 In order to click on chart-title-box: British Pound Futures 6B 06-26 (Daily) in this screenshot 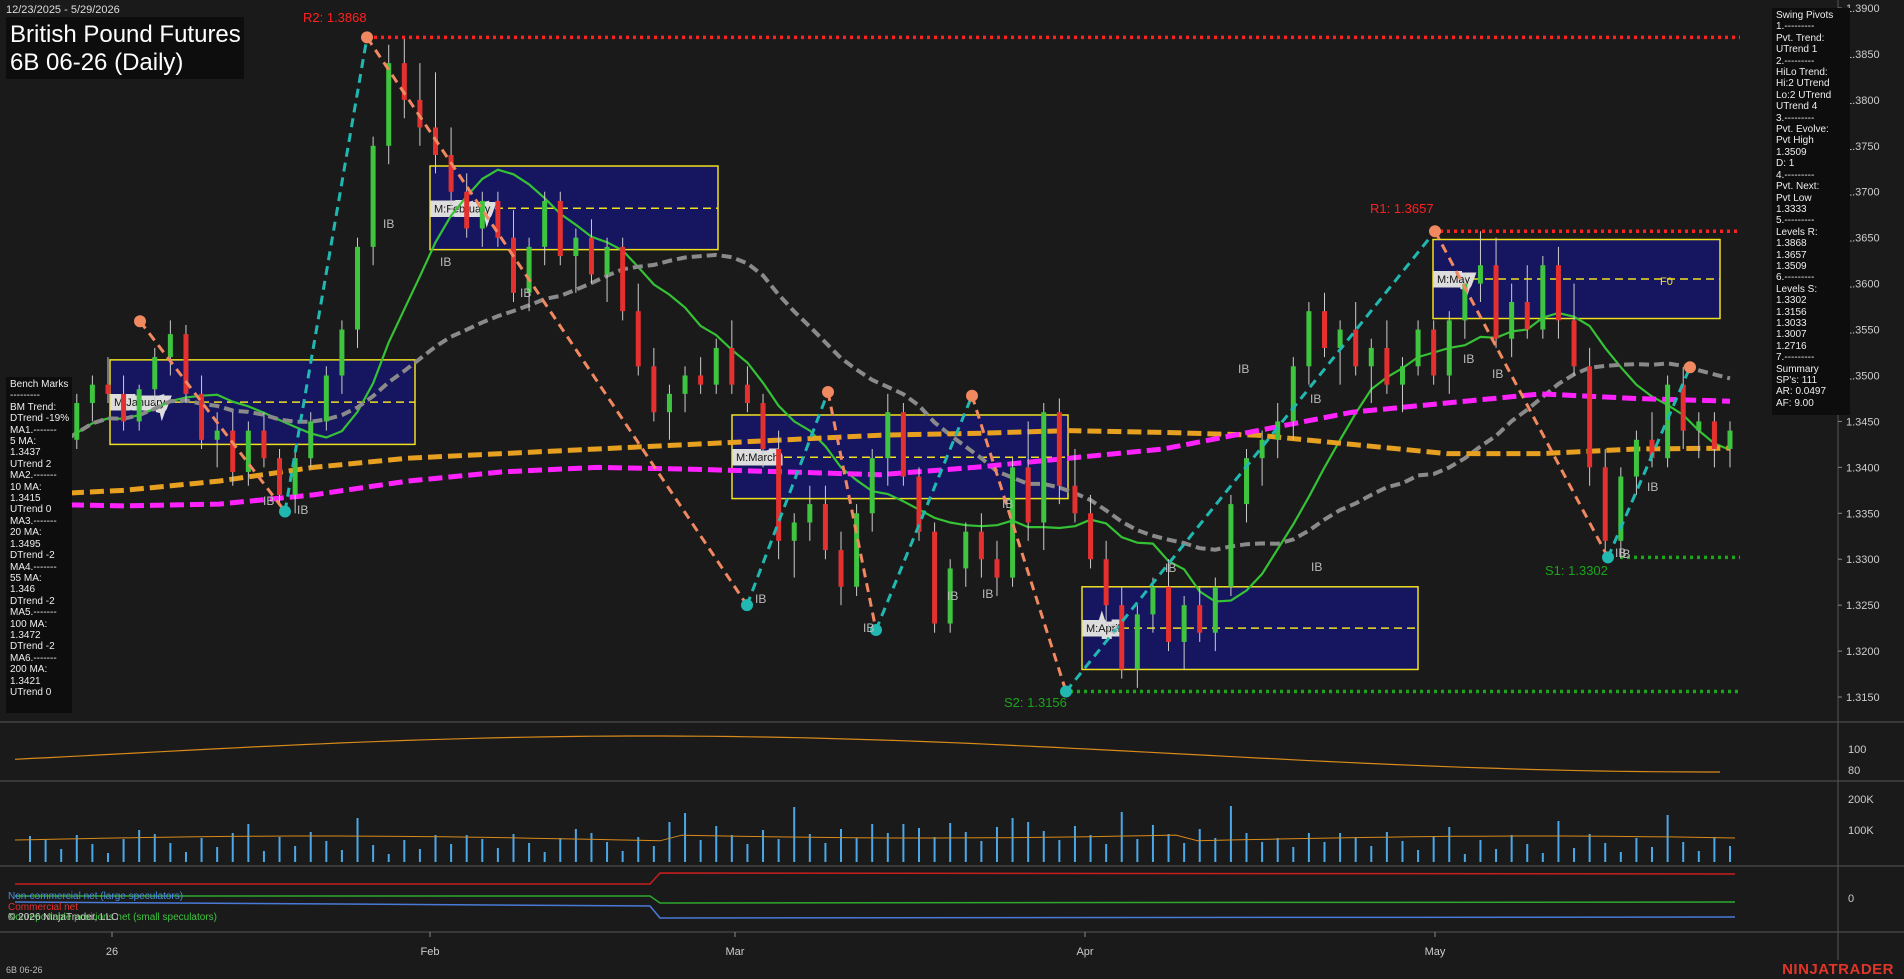, I will do `click(125, 48)`.